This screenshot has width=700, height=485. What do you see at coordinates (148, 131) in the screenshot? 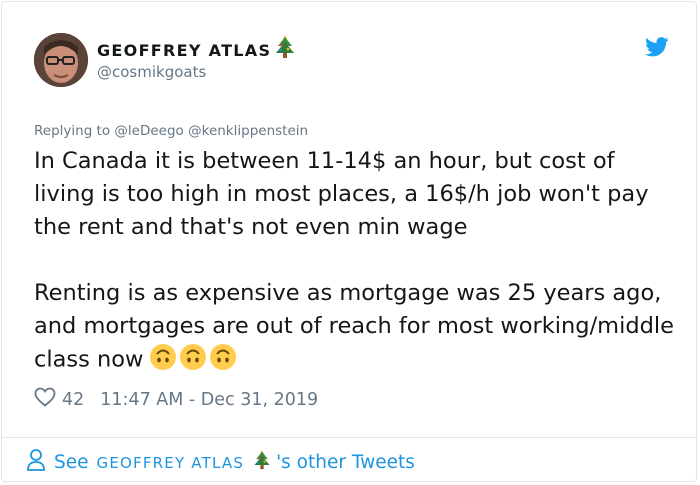
I see `mention-link: @leDeego` at bounding box center [148, 131].